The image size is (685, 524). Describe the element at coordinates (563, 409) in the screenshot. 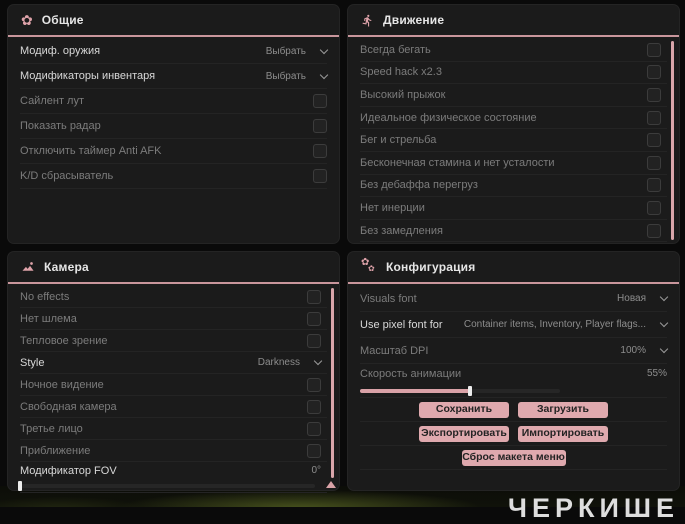

I see `load-button: Загрузить` at that location.